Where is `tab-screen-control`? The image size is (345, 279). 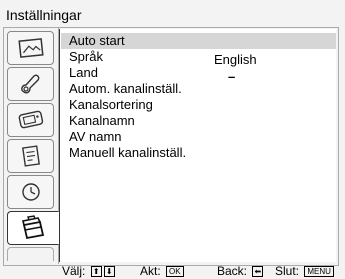
tab-screen-control is located at coordinates (30, 120).